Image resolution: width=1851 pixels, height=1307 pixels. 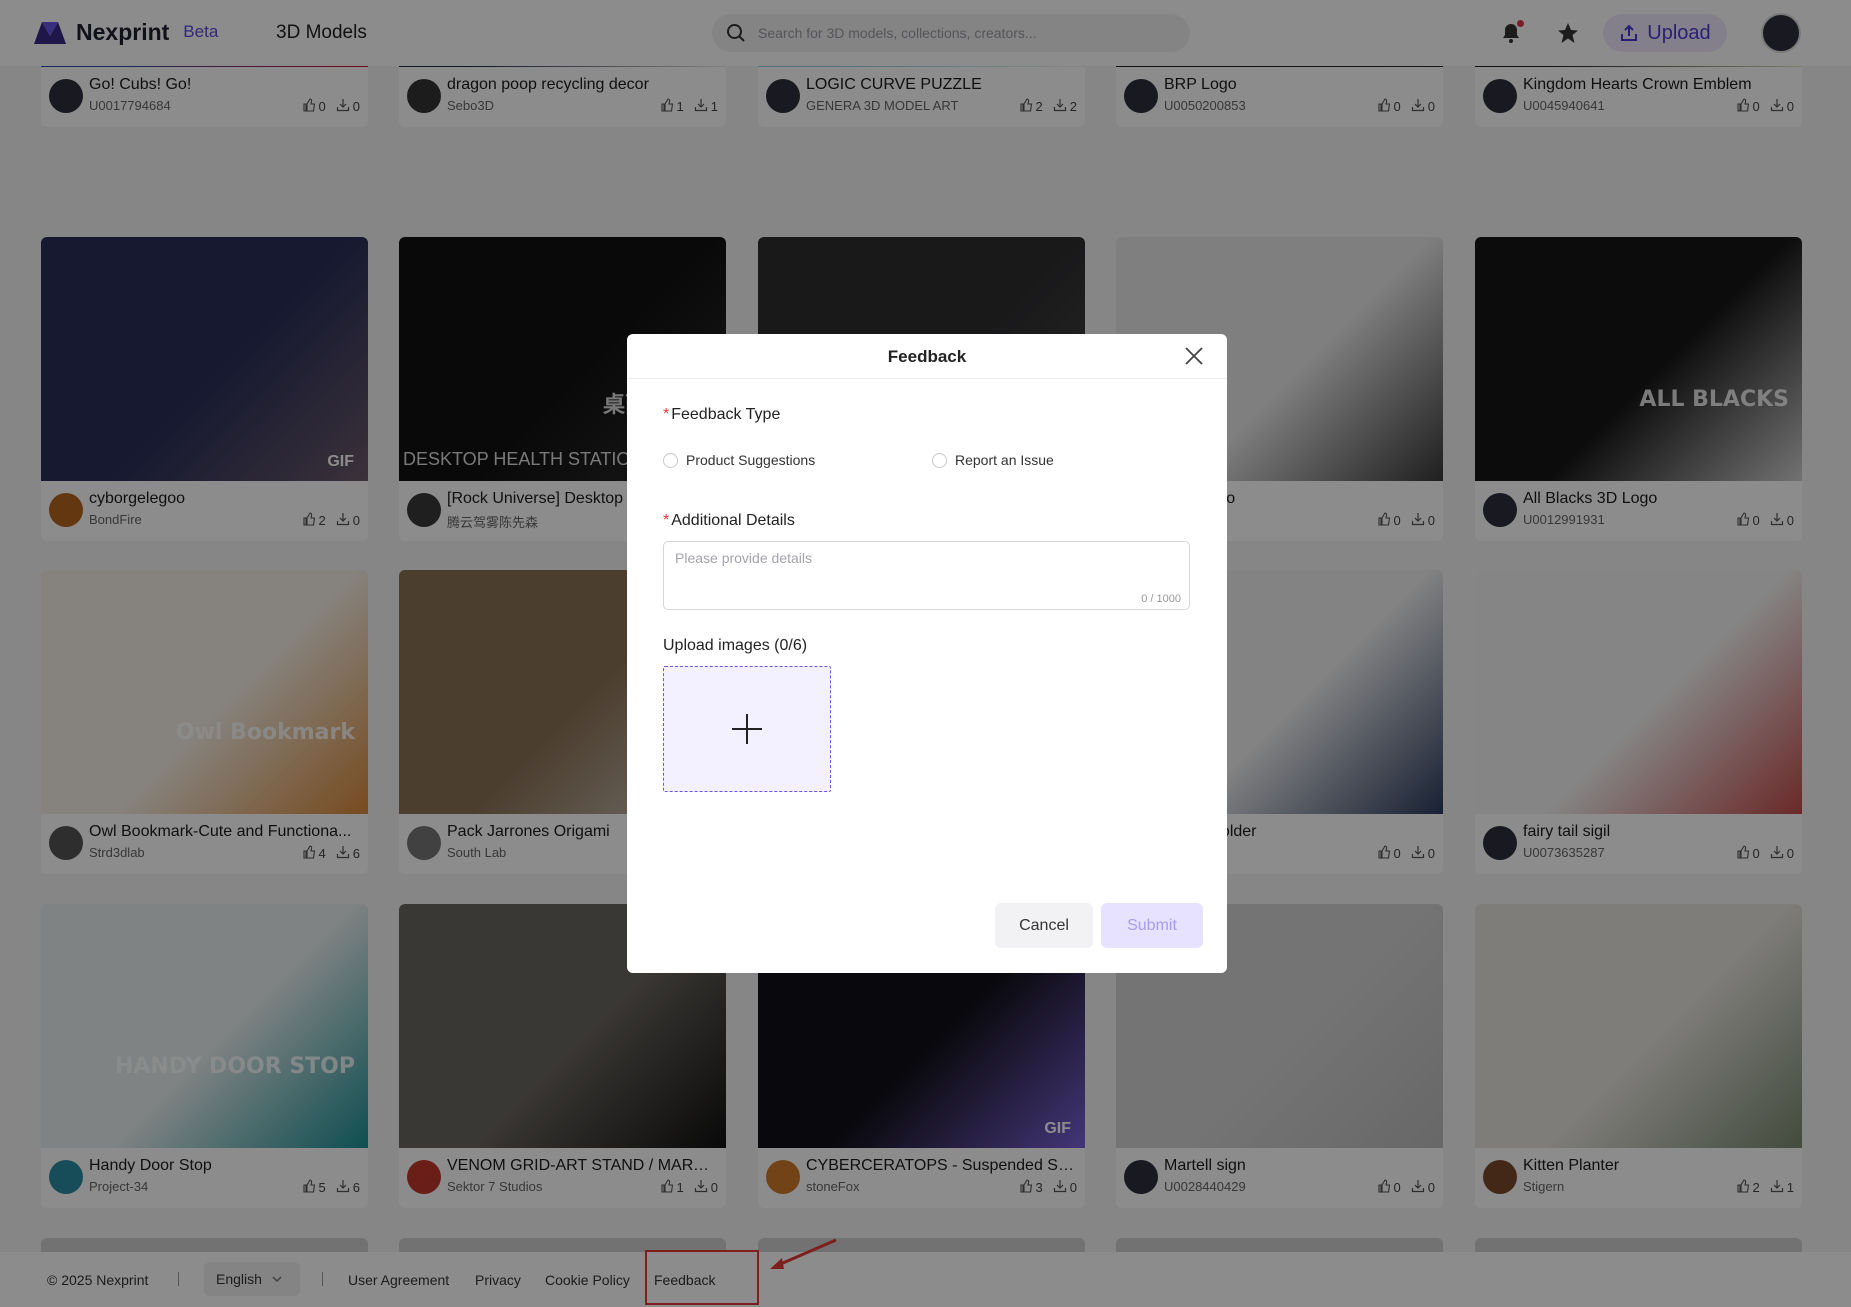 I want to click on upload-images-label: Upload images (0/6), so click(x=735, y=645).